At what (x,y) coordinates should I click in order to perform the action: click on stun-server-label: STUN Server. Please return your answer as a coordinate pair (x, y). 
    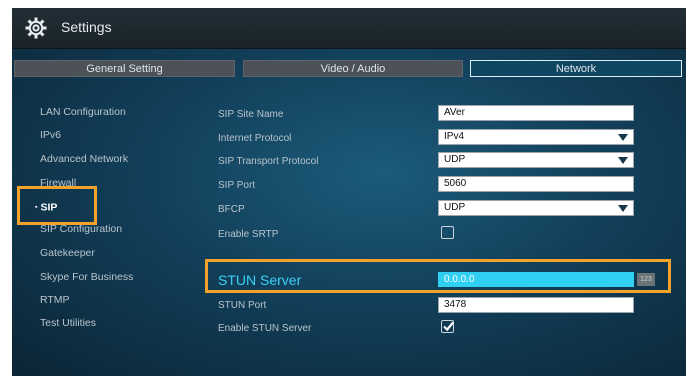
    Looking at the image, I should click on (260, 280).